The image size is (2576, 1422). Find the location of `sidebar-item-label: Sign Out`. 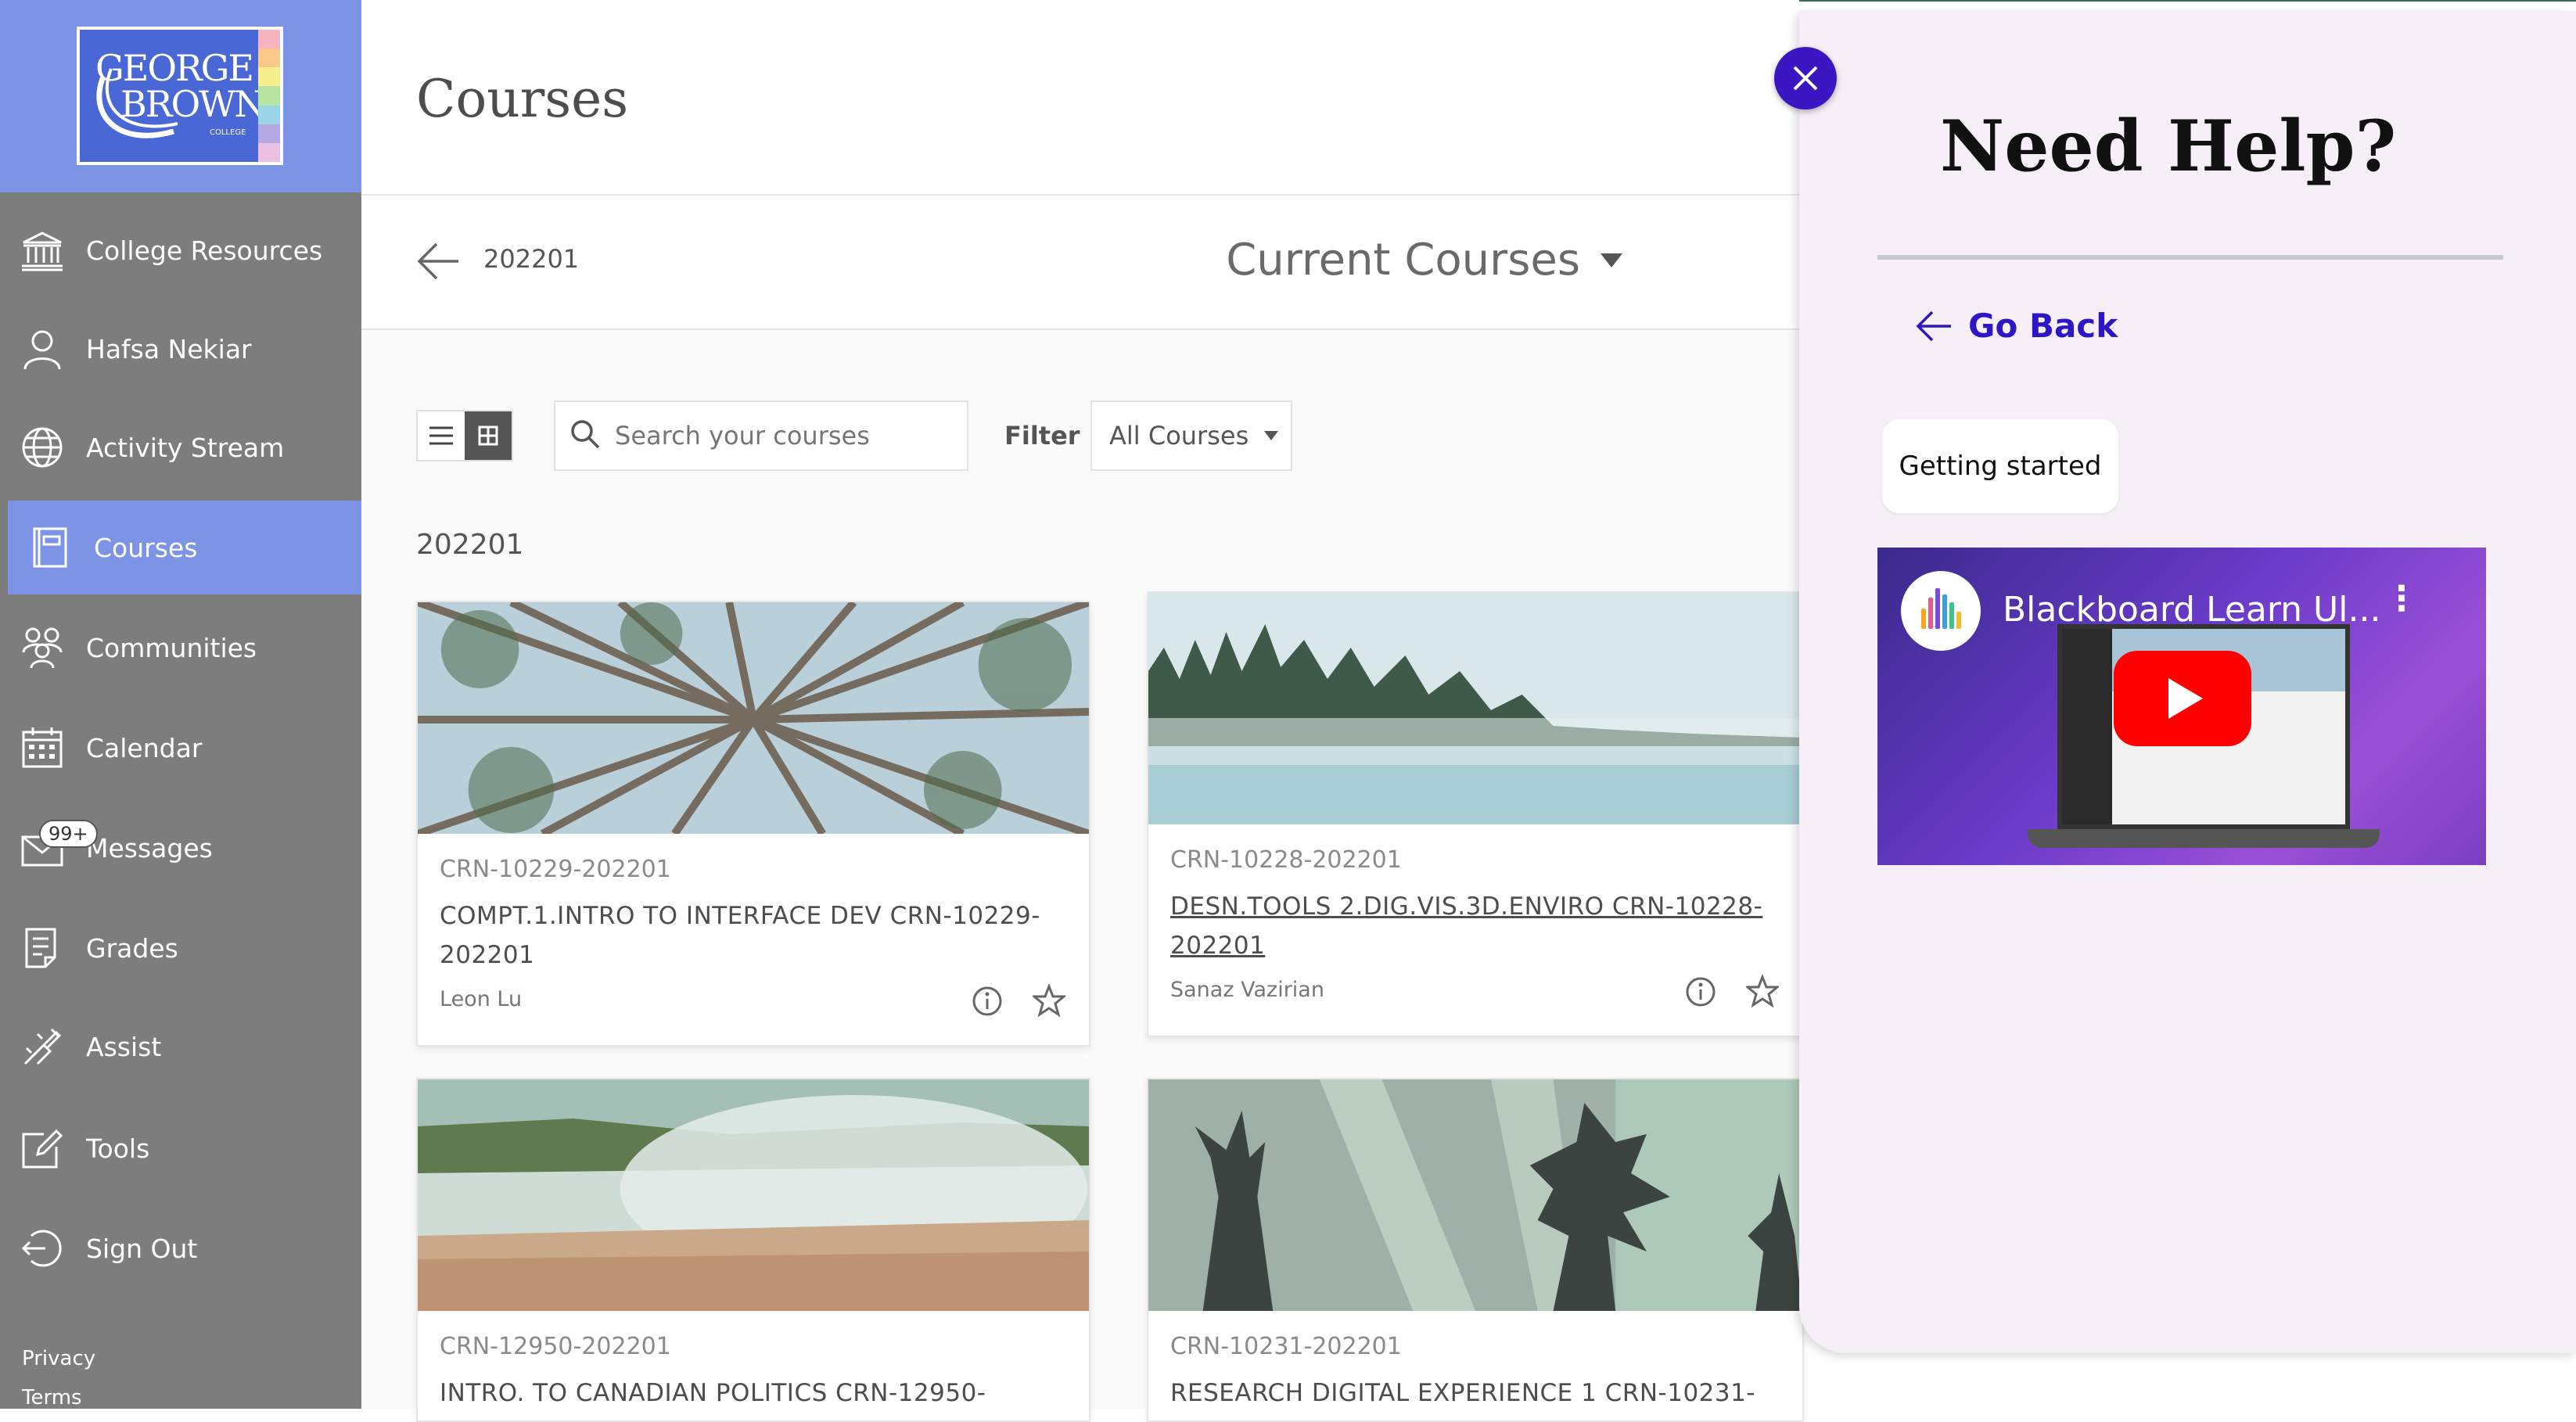

sidebar-item-label: Sign Out is located at coordinates (142, 1248).